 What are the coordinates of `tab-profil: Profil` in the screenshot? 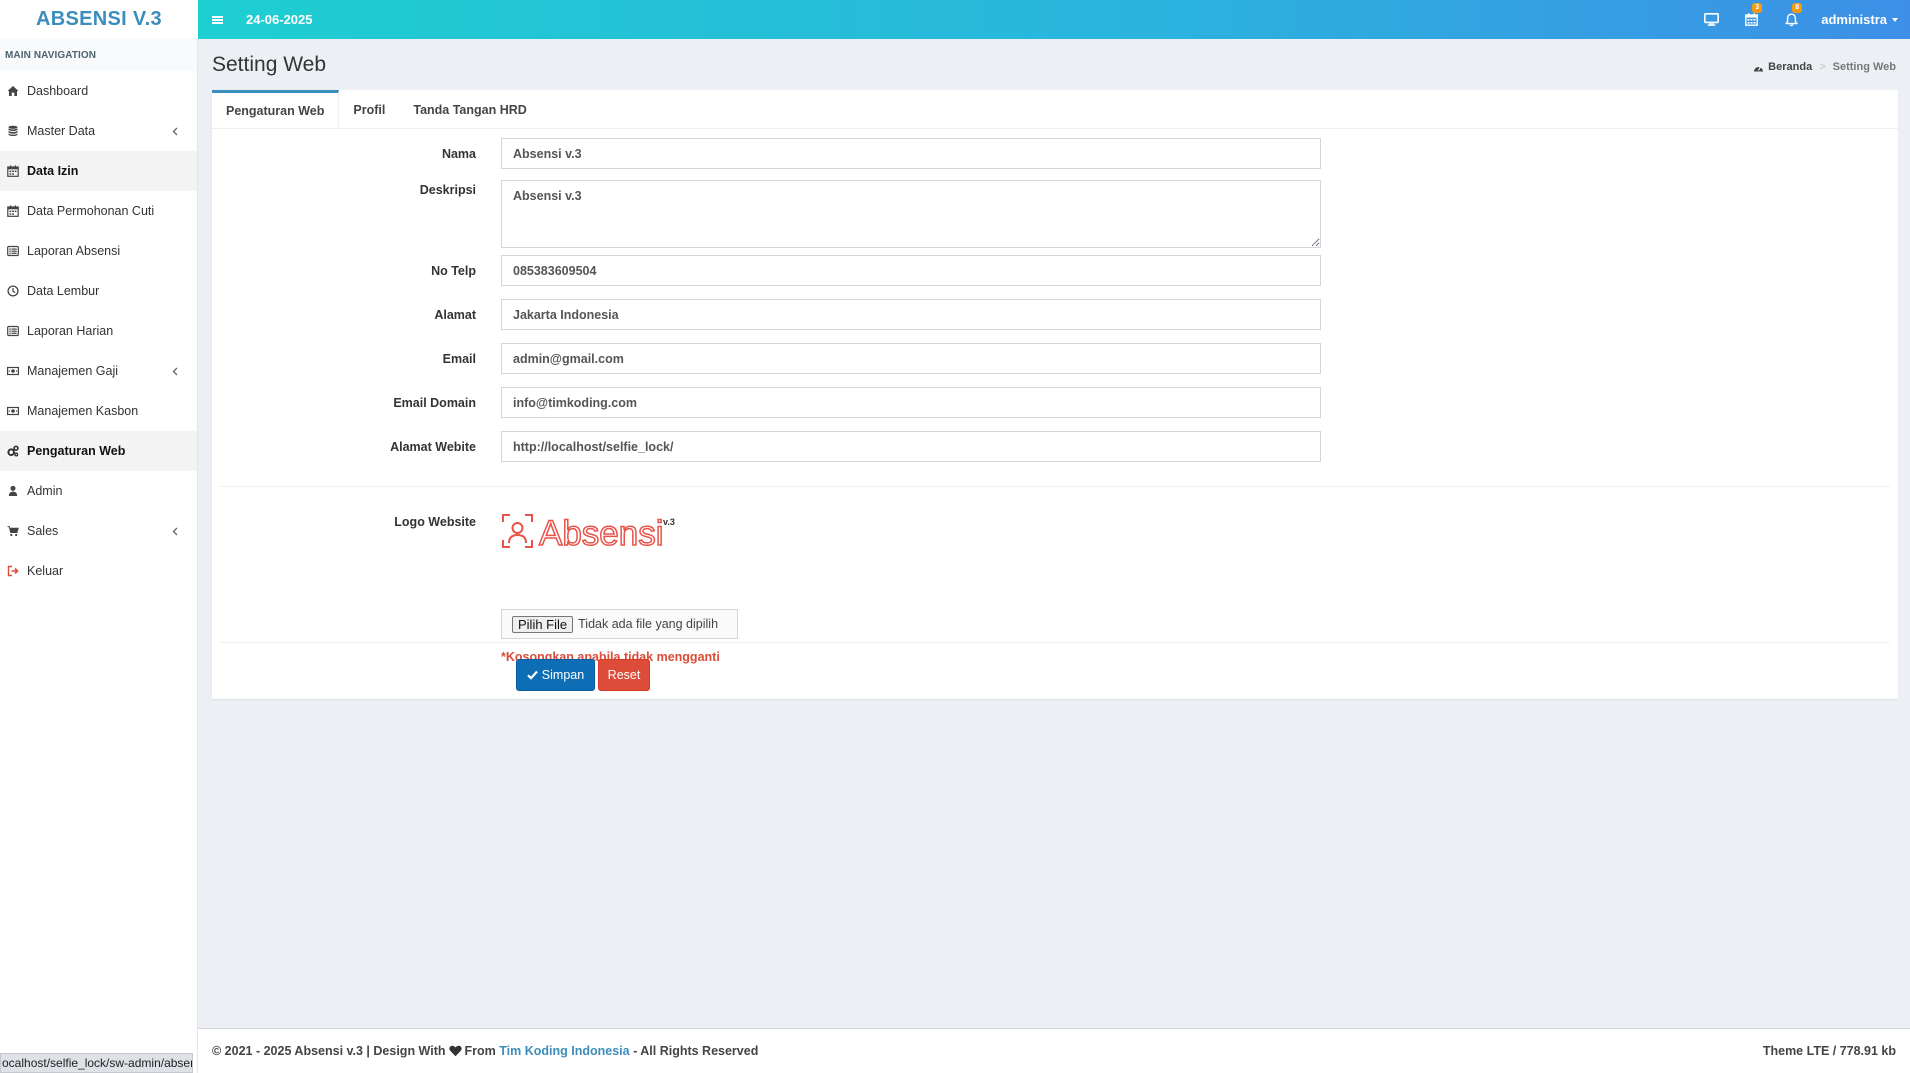 It's located at (369, 109).